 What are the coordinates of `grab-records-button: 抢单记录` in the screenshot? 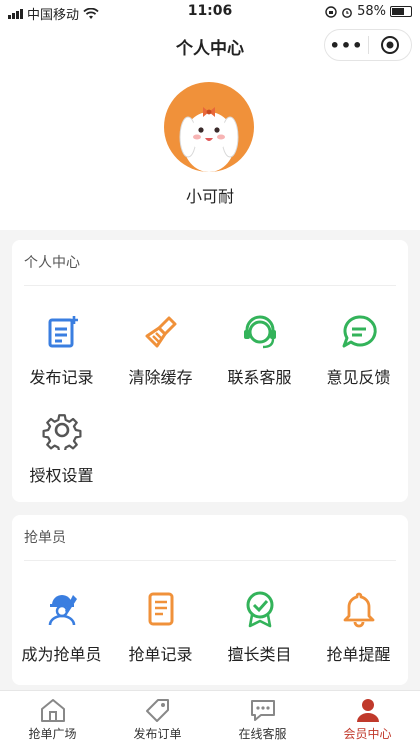 It's located at (160, 627).